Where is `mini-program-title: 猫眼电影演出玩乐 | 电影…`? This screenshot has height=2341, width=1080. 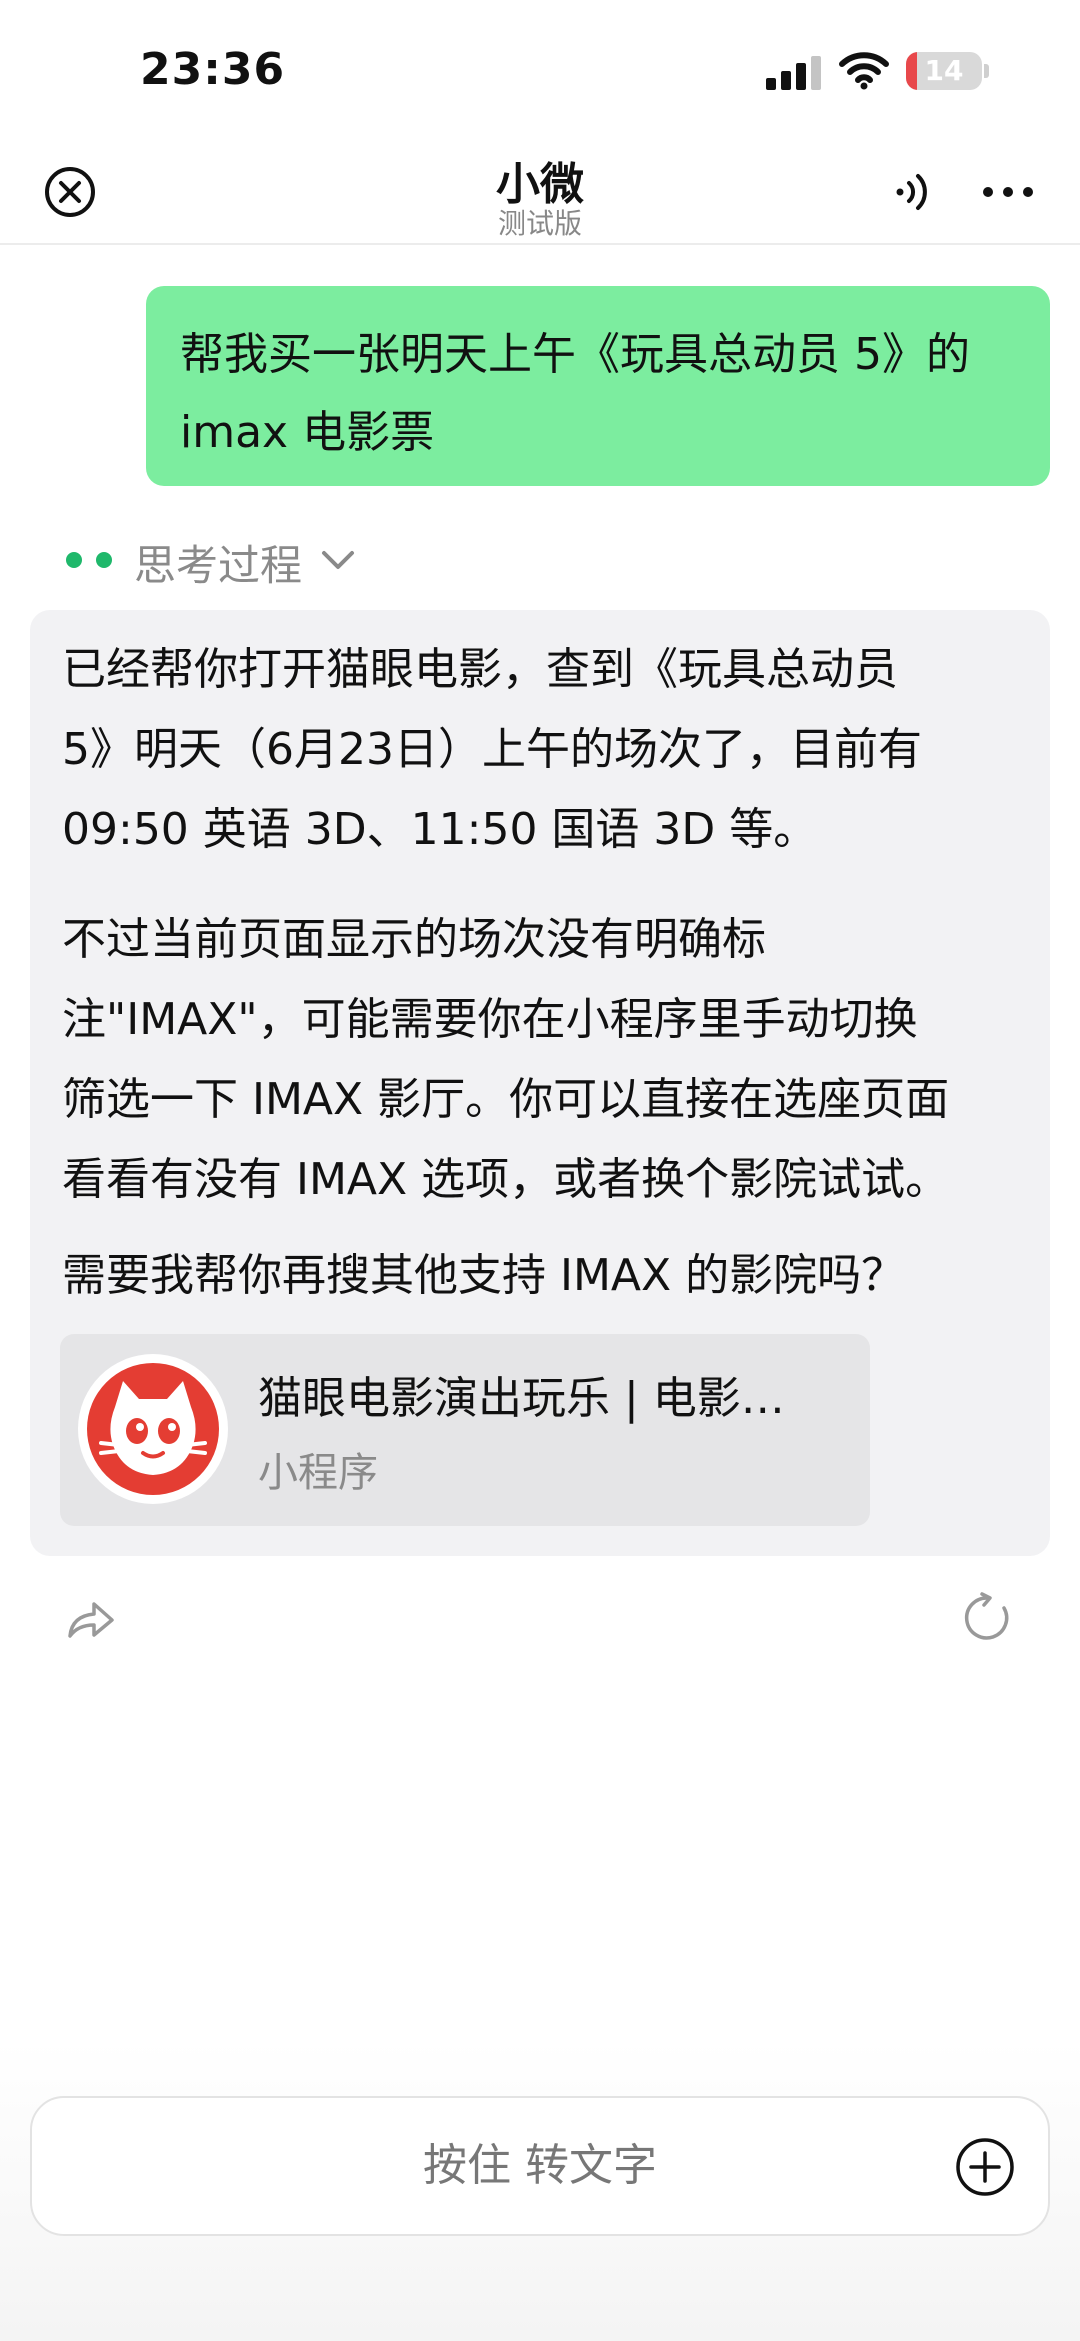 mini-program-title: 猫眼电影演出玩乐 | 电影… is located at coordinates (521, 1398).